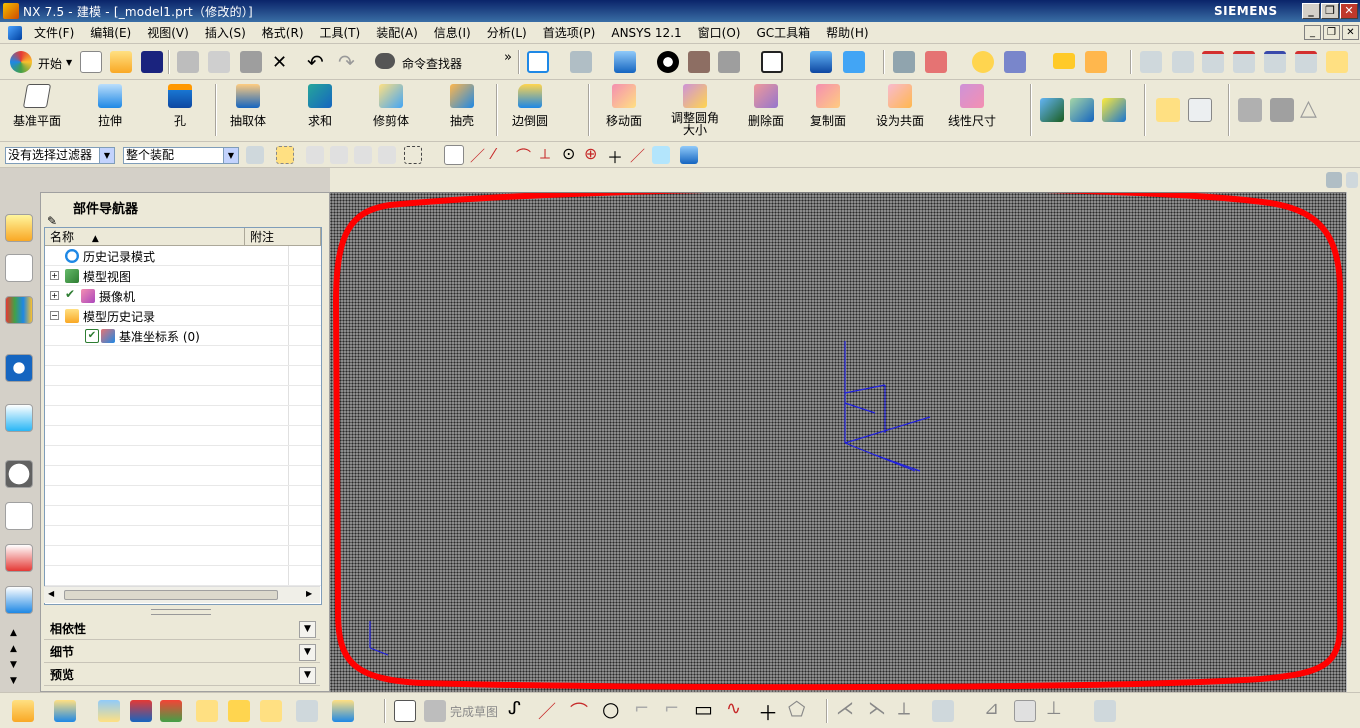 The width and height of the screenshot is (1360, 728). What do you see at coordinates (624, 106) in the screenshot?
I see `move-face-button: 移动面` at bounding box center [624, 106].